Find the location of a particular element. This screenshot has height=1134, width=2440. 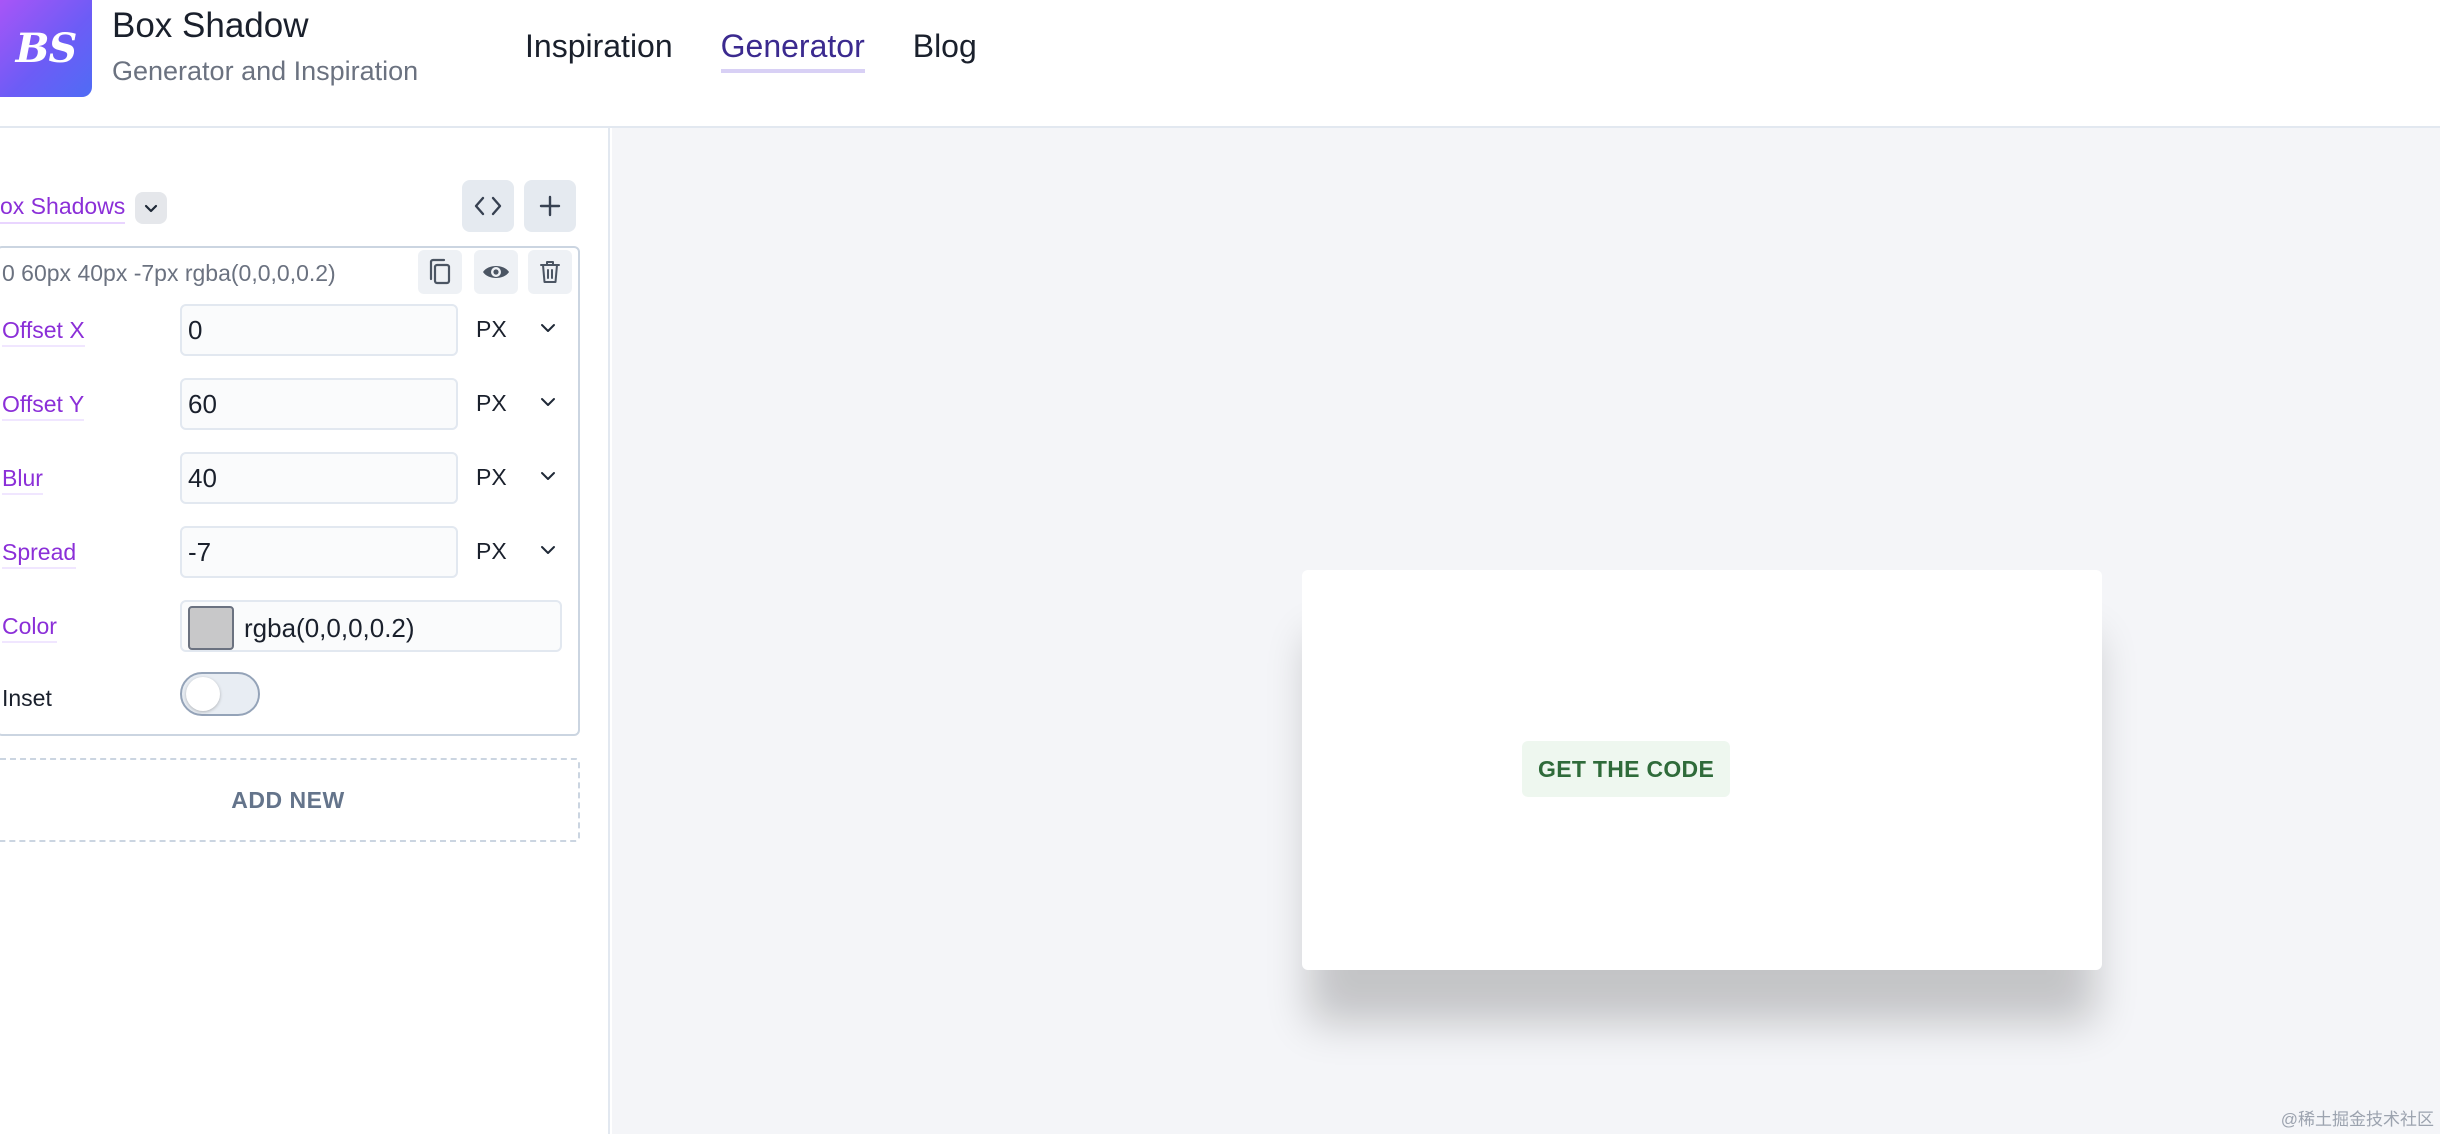

color-row: Color rgba(0,0,0,0.2) is located at coordinates (289, 626).